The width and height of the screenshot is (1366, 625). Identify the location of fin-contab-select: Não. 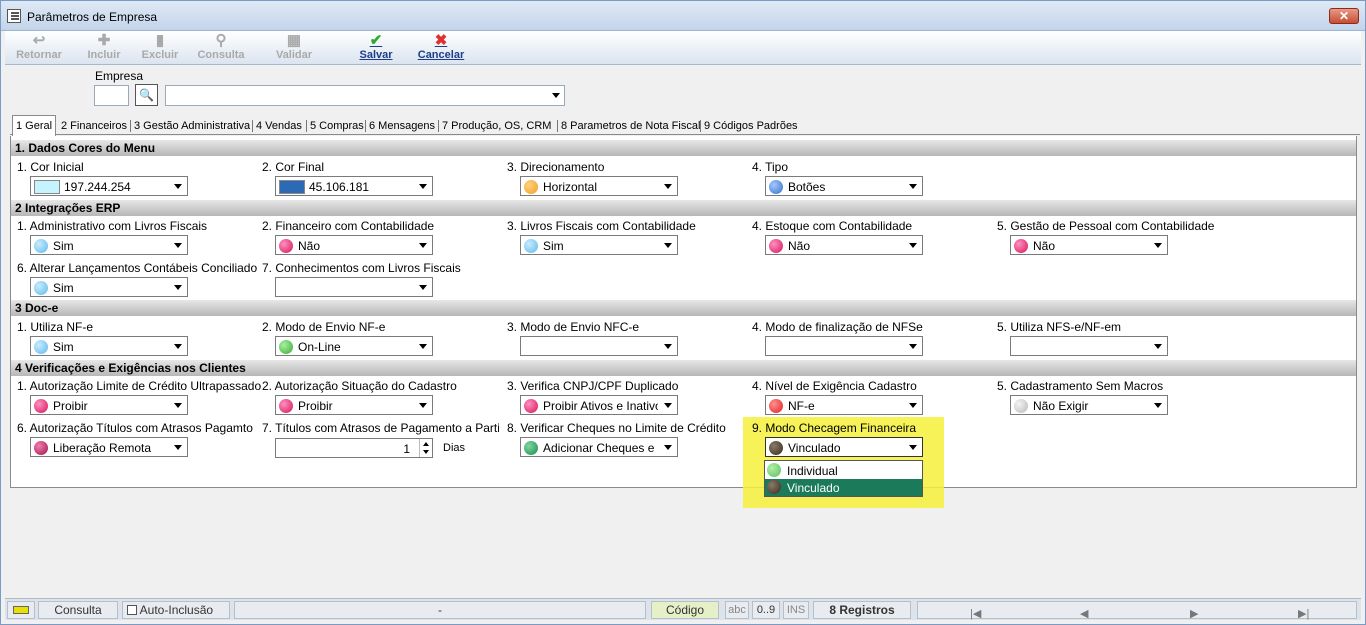
(354, 245).